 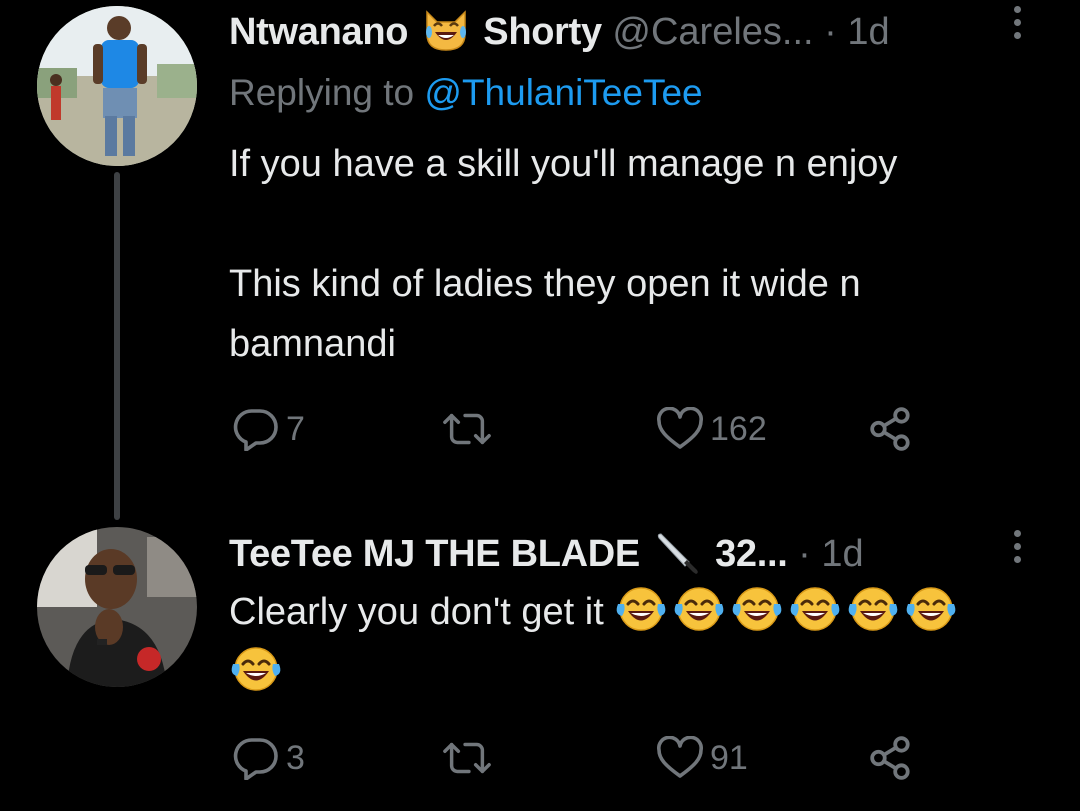 I want to click on replying-to: Replying to @ThulaniTeeTee, so click(x=466, y=93).